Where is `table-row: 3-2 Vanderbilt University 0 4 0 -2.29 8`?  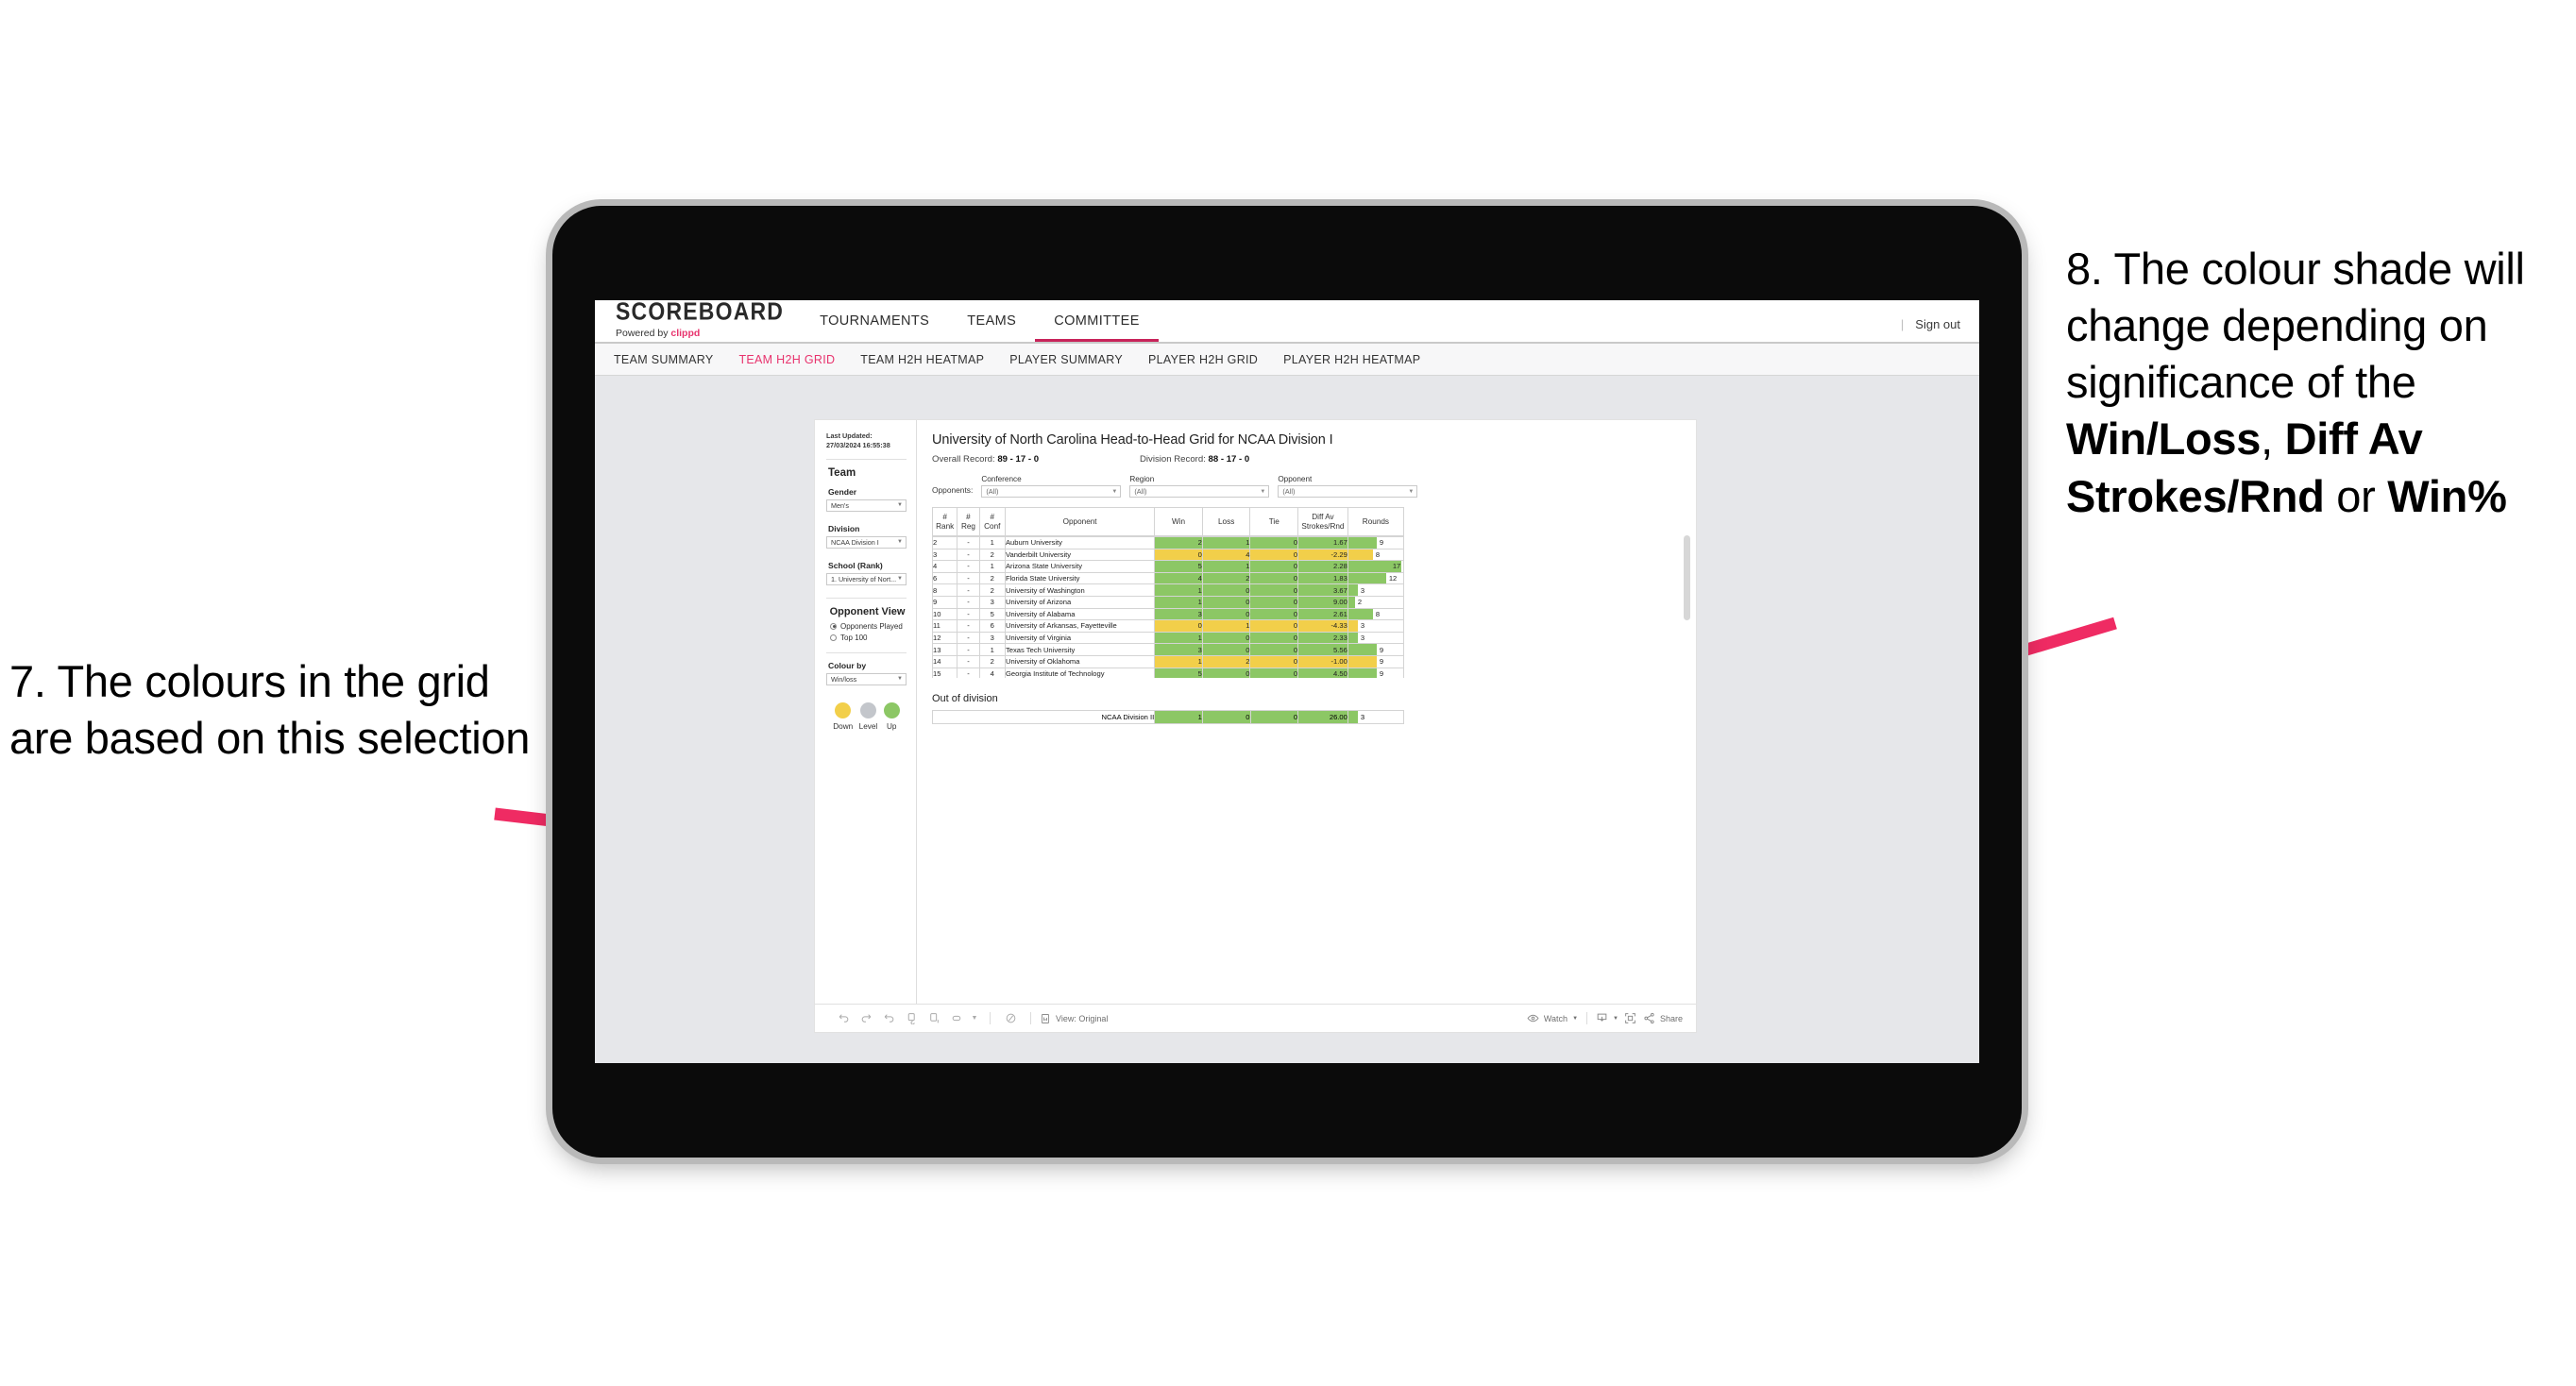
table-row: 3-2 Vanderbilt University 0 4 0 -2.29 8 is located at coordinates (1168, 555).